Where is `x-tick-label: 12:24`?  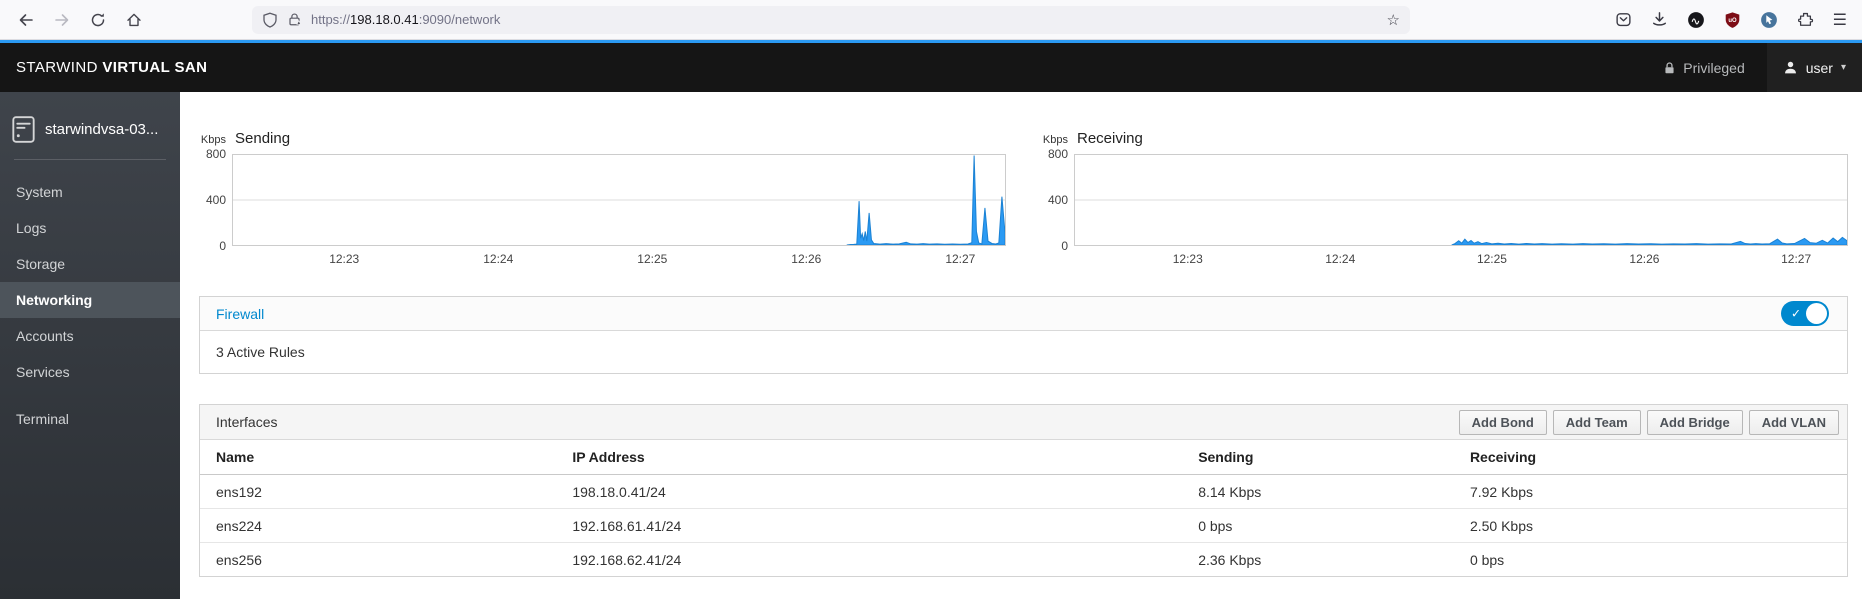 x-tick-label: 12:24 is located at coordinates (498, 259).